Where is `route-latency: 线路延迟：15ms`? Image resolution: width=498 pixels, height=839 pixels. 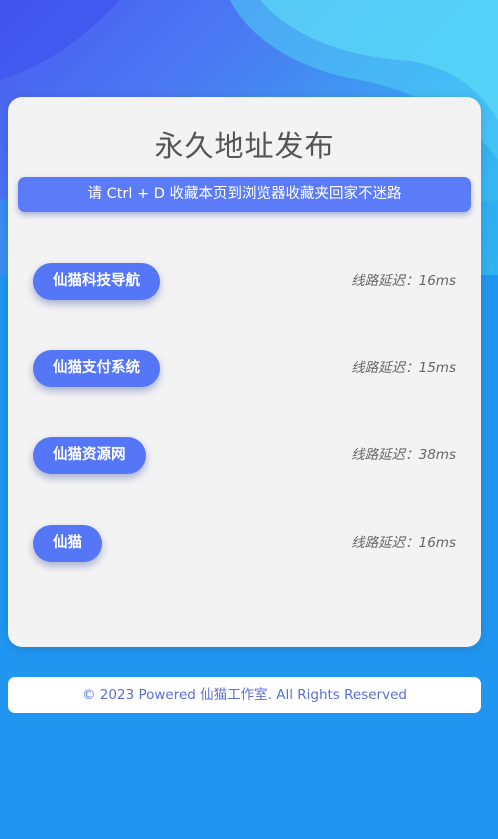 route-latency: 线路延迟：15ms is located at coordinates (403, 368).